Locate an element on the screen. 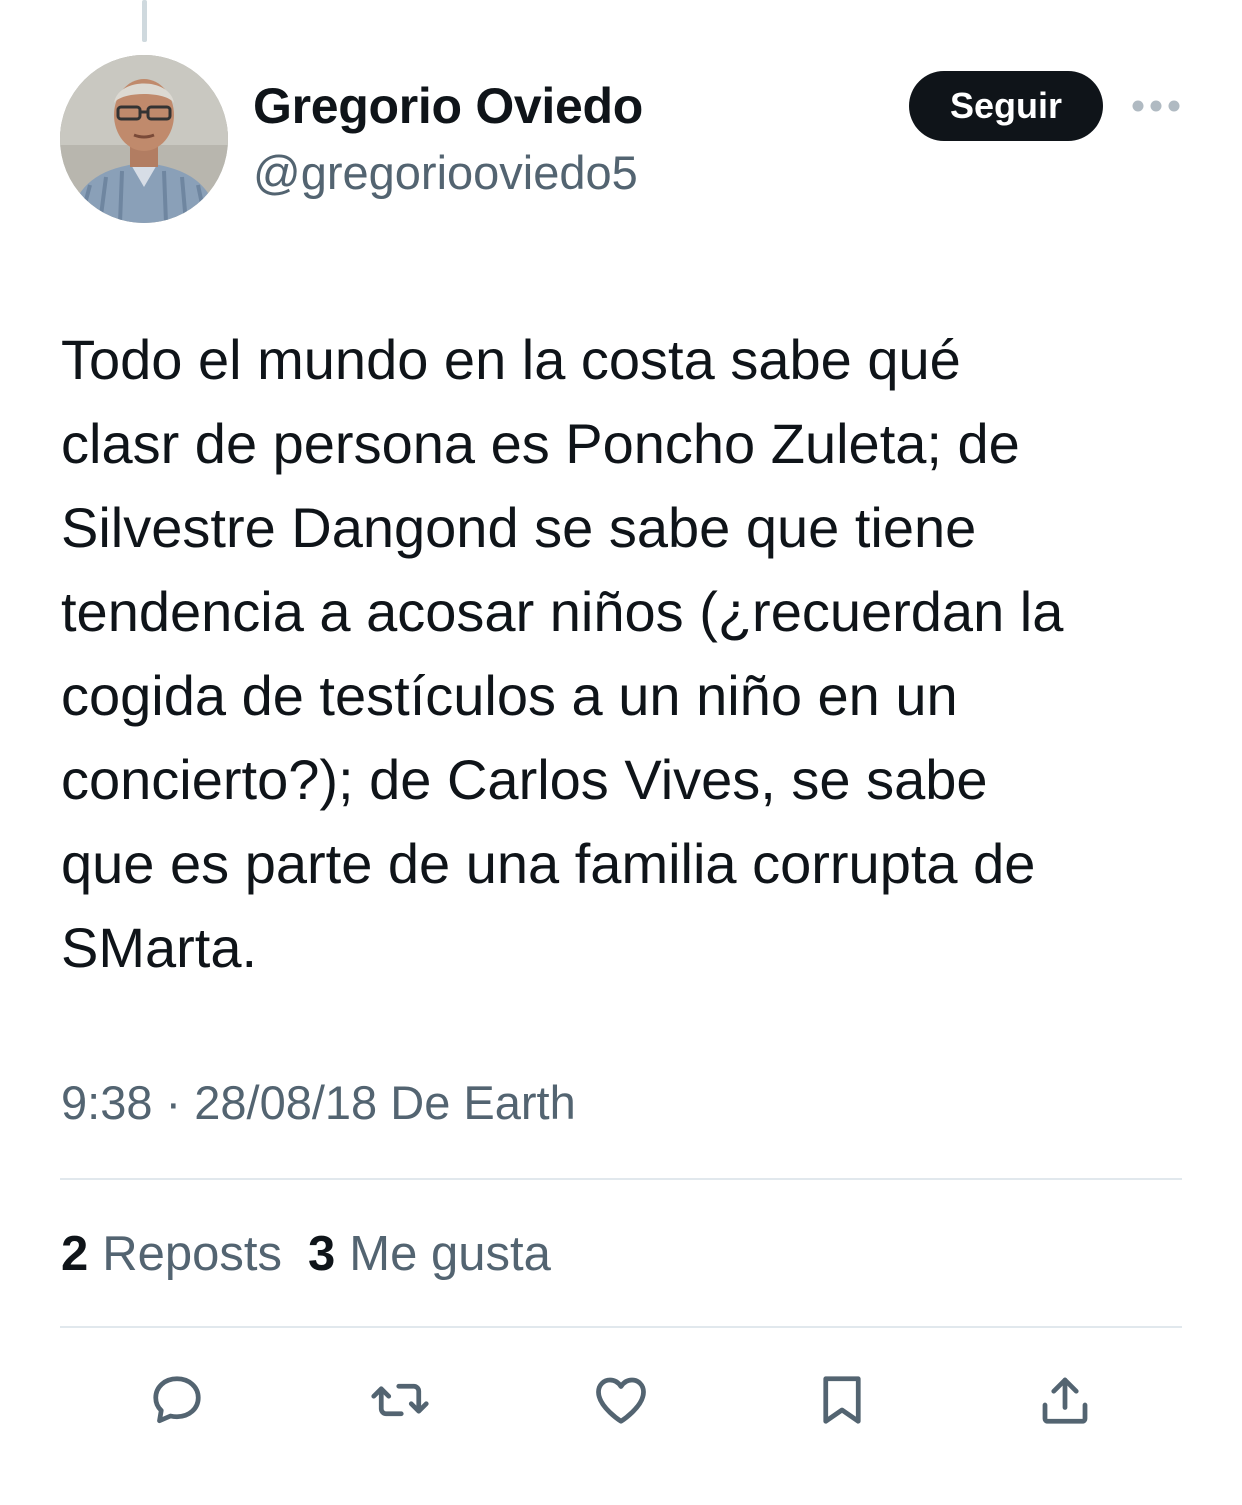  reply-button is located at coordinates (177, 1400).